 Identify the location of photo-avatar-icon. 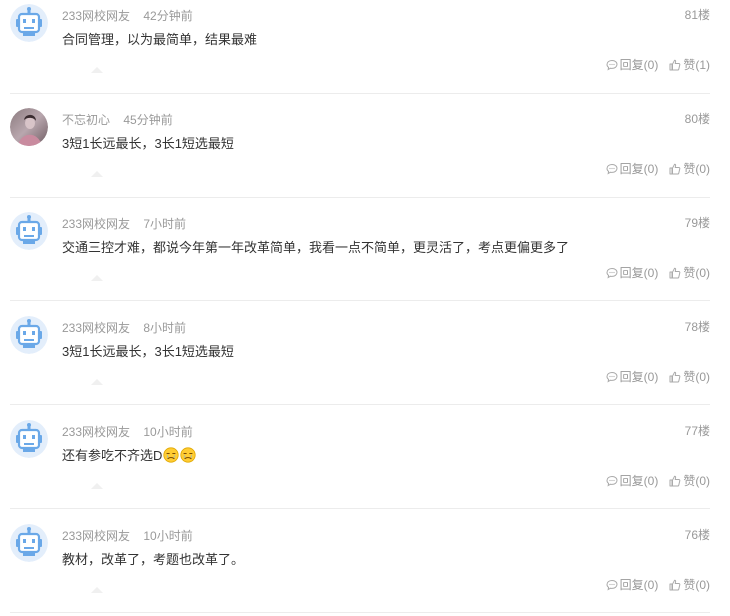
(29, 127).